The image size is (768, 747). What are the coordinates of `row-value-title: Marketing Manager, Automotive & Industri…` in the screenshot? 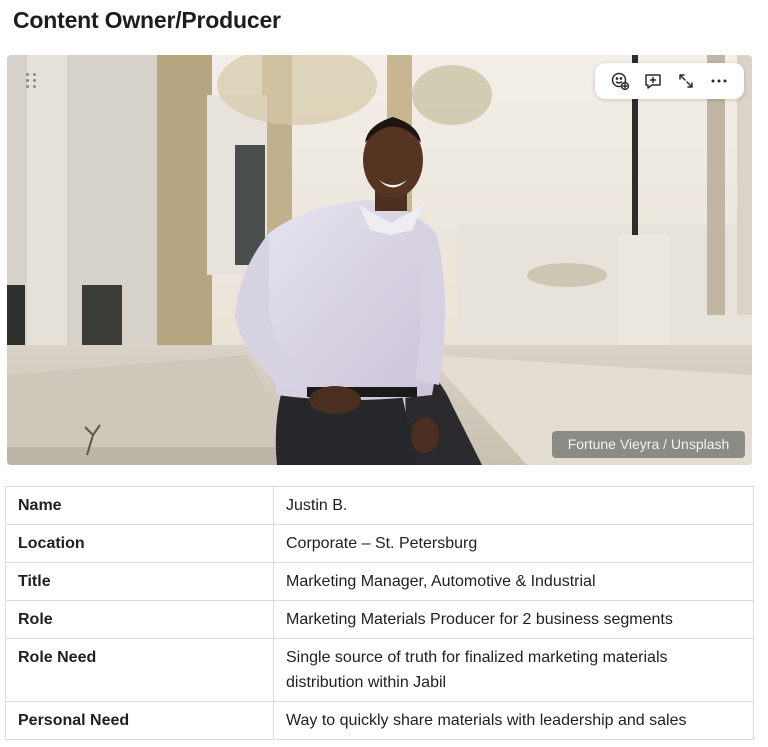 It's located at (513, 581).